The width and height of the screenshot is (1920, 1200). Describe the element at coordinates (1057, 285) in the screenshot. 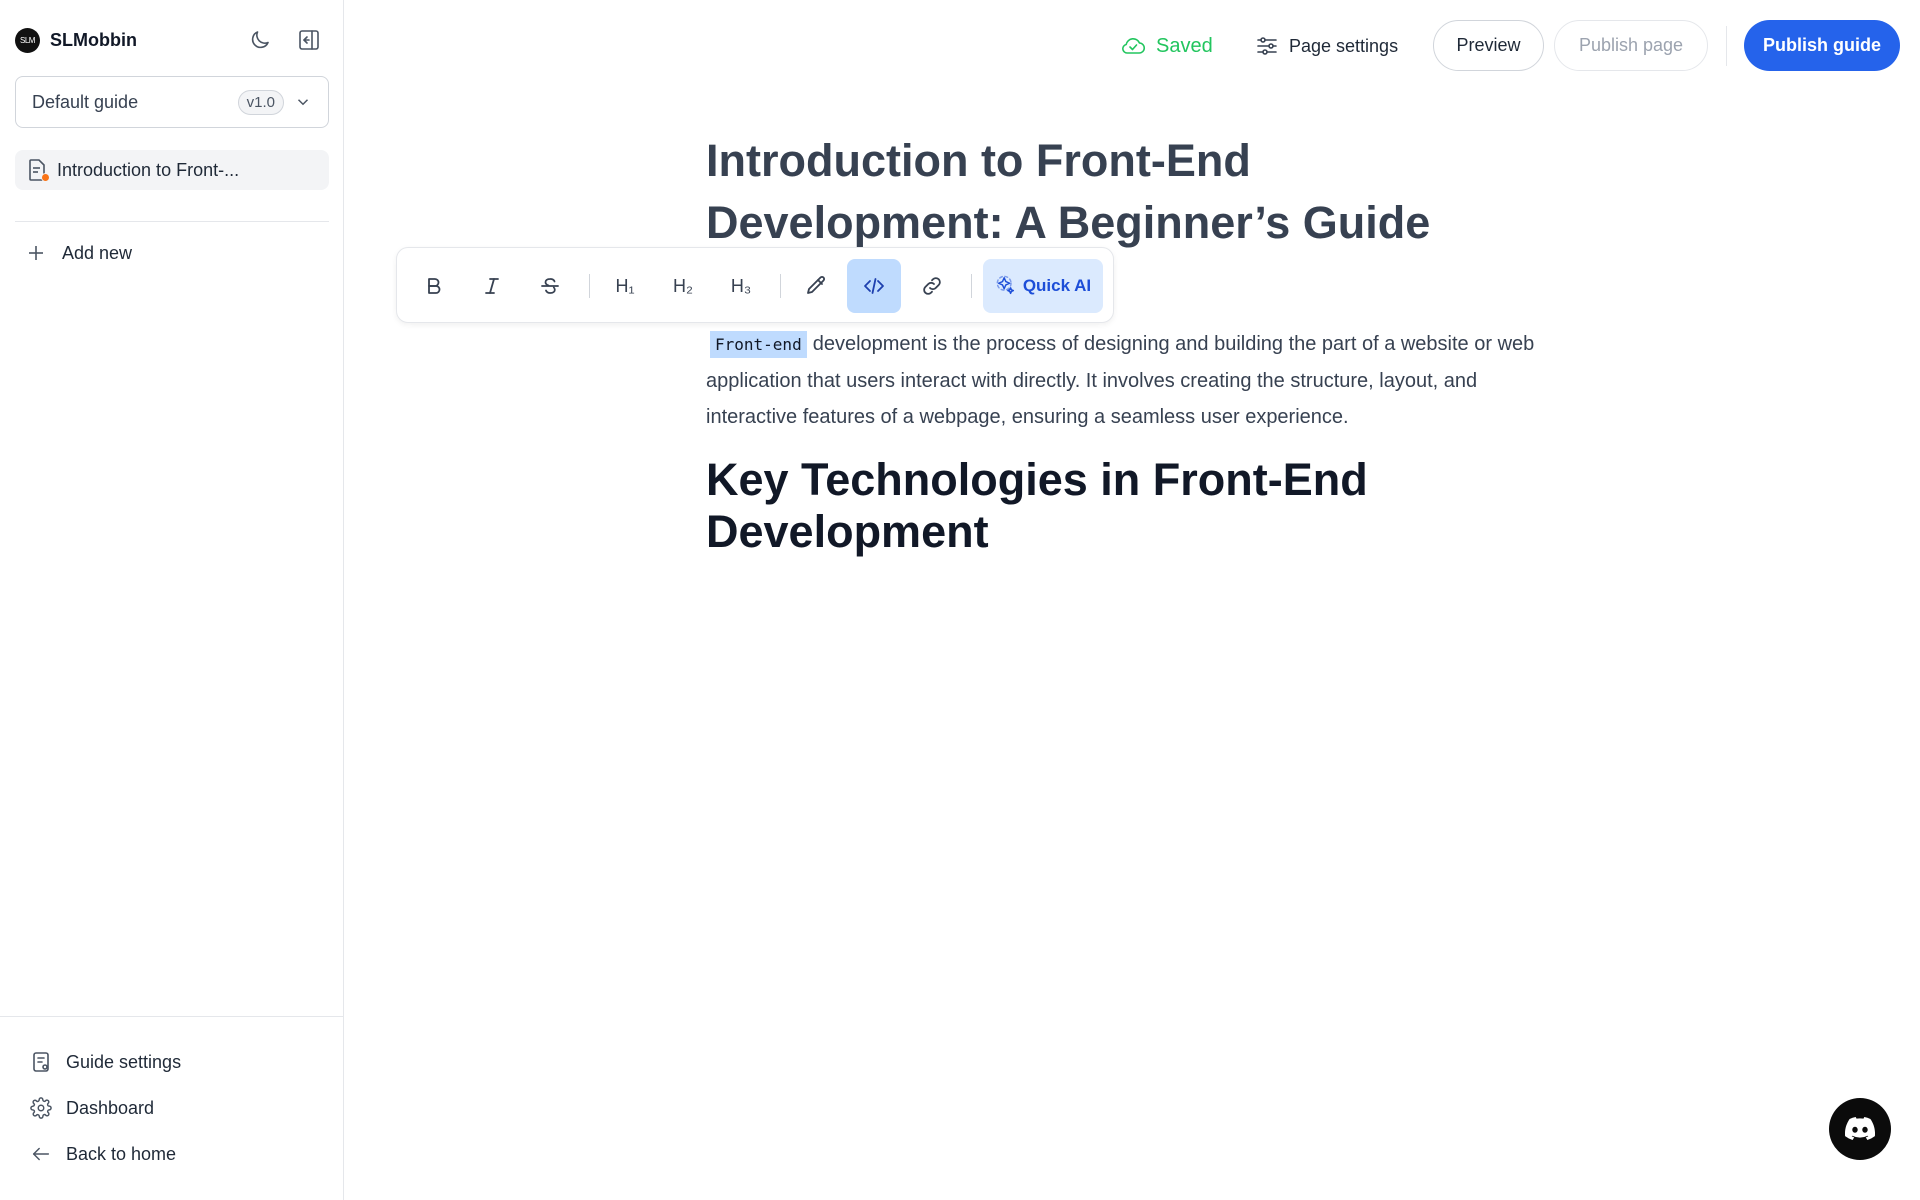

I see `quick-ai-label: Quick AI` at that location.